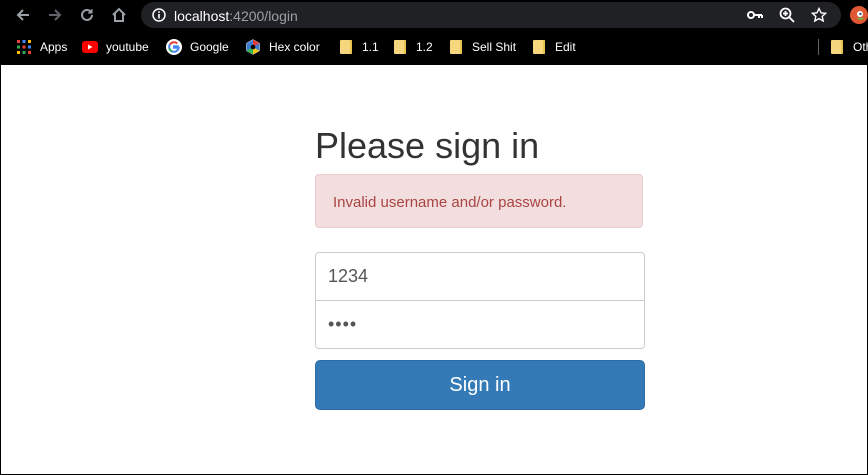  I want to click on forward-button, so click(55, 15).